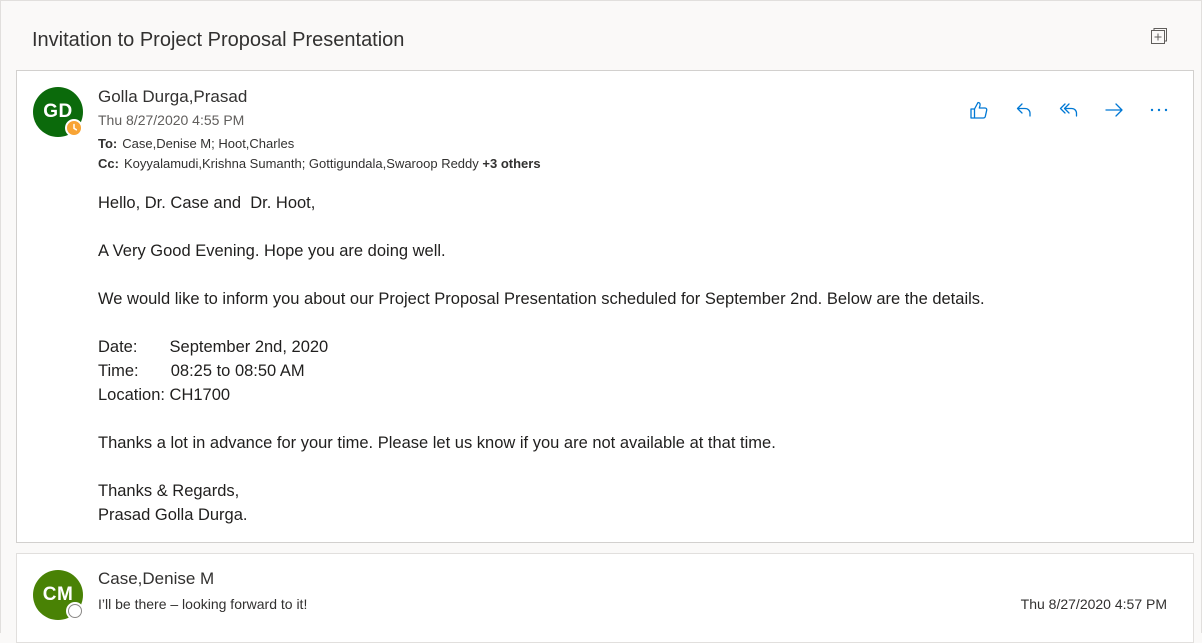  What do you see at coordinates (203, 604) in the screenshot?
I see `message-preview: I’ll be there – looking forward to it!` at bounding box center [203, 604].